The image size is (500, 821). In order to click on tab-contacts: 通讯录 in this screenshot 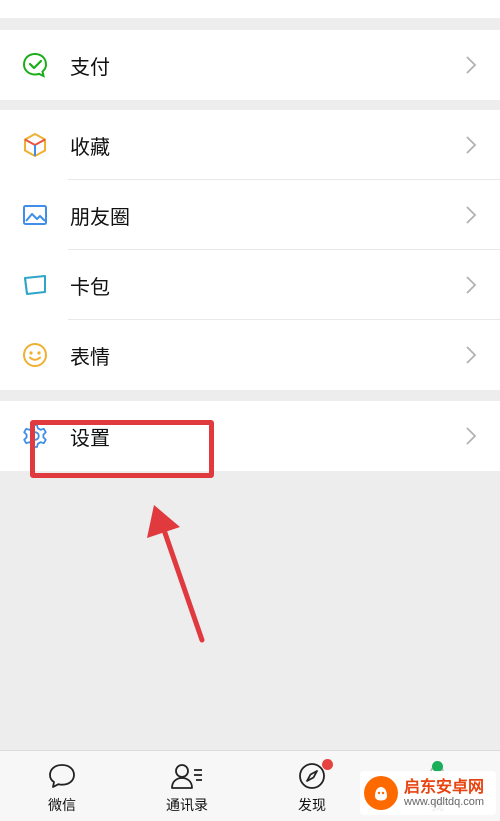, I will do `click(187, 787)`.